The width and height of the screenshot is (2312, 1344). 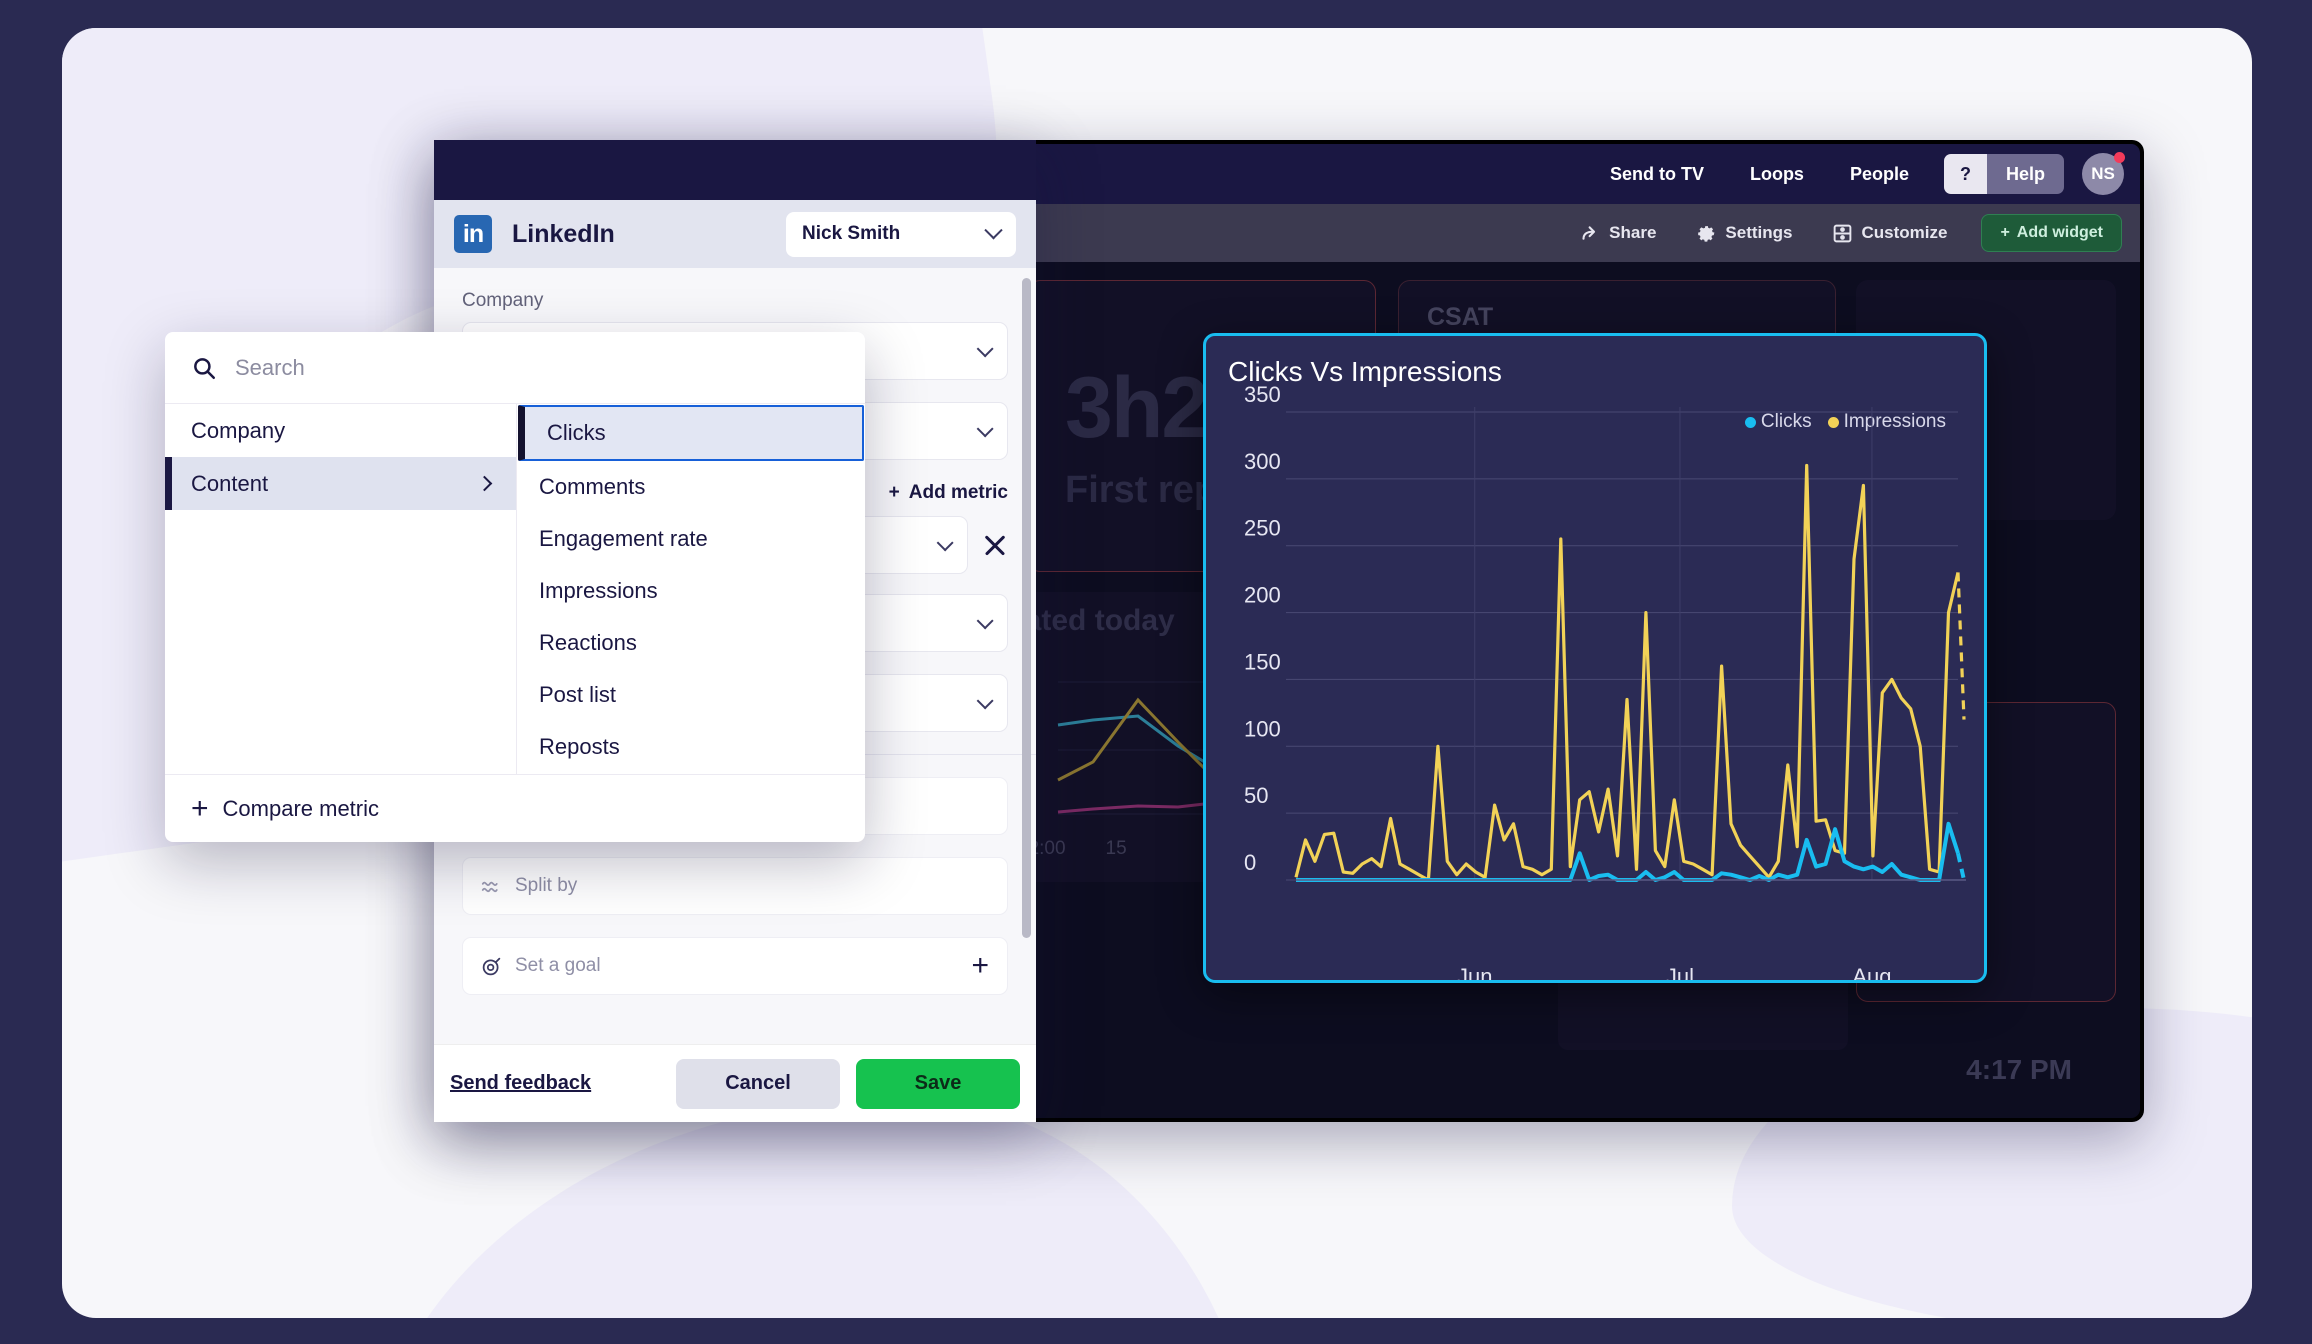 I want to click on share-icon, so click(x=1589, y=232).